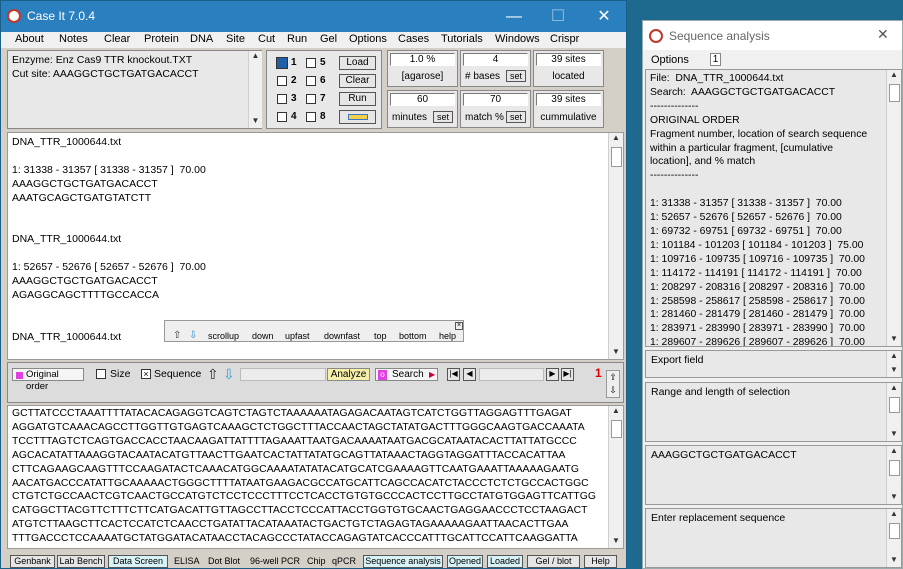 The width and height of the screenshot is (903, 569). Describe the element at coordinates (263, 336) in the screenshot. I see `popup-down: down` at that location.